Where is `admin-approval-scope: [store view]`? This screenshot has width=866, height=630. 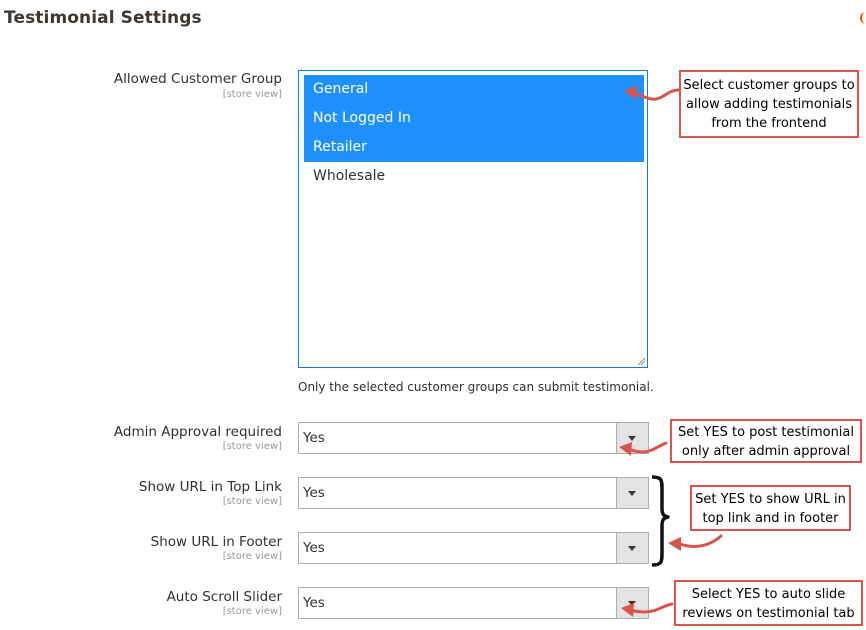
admin-approval-scope: [store view] is located at coordinates (252, 446).